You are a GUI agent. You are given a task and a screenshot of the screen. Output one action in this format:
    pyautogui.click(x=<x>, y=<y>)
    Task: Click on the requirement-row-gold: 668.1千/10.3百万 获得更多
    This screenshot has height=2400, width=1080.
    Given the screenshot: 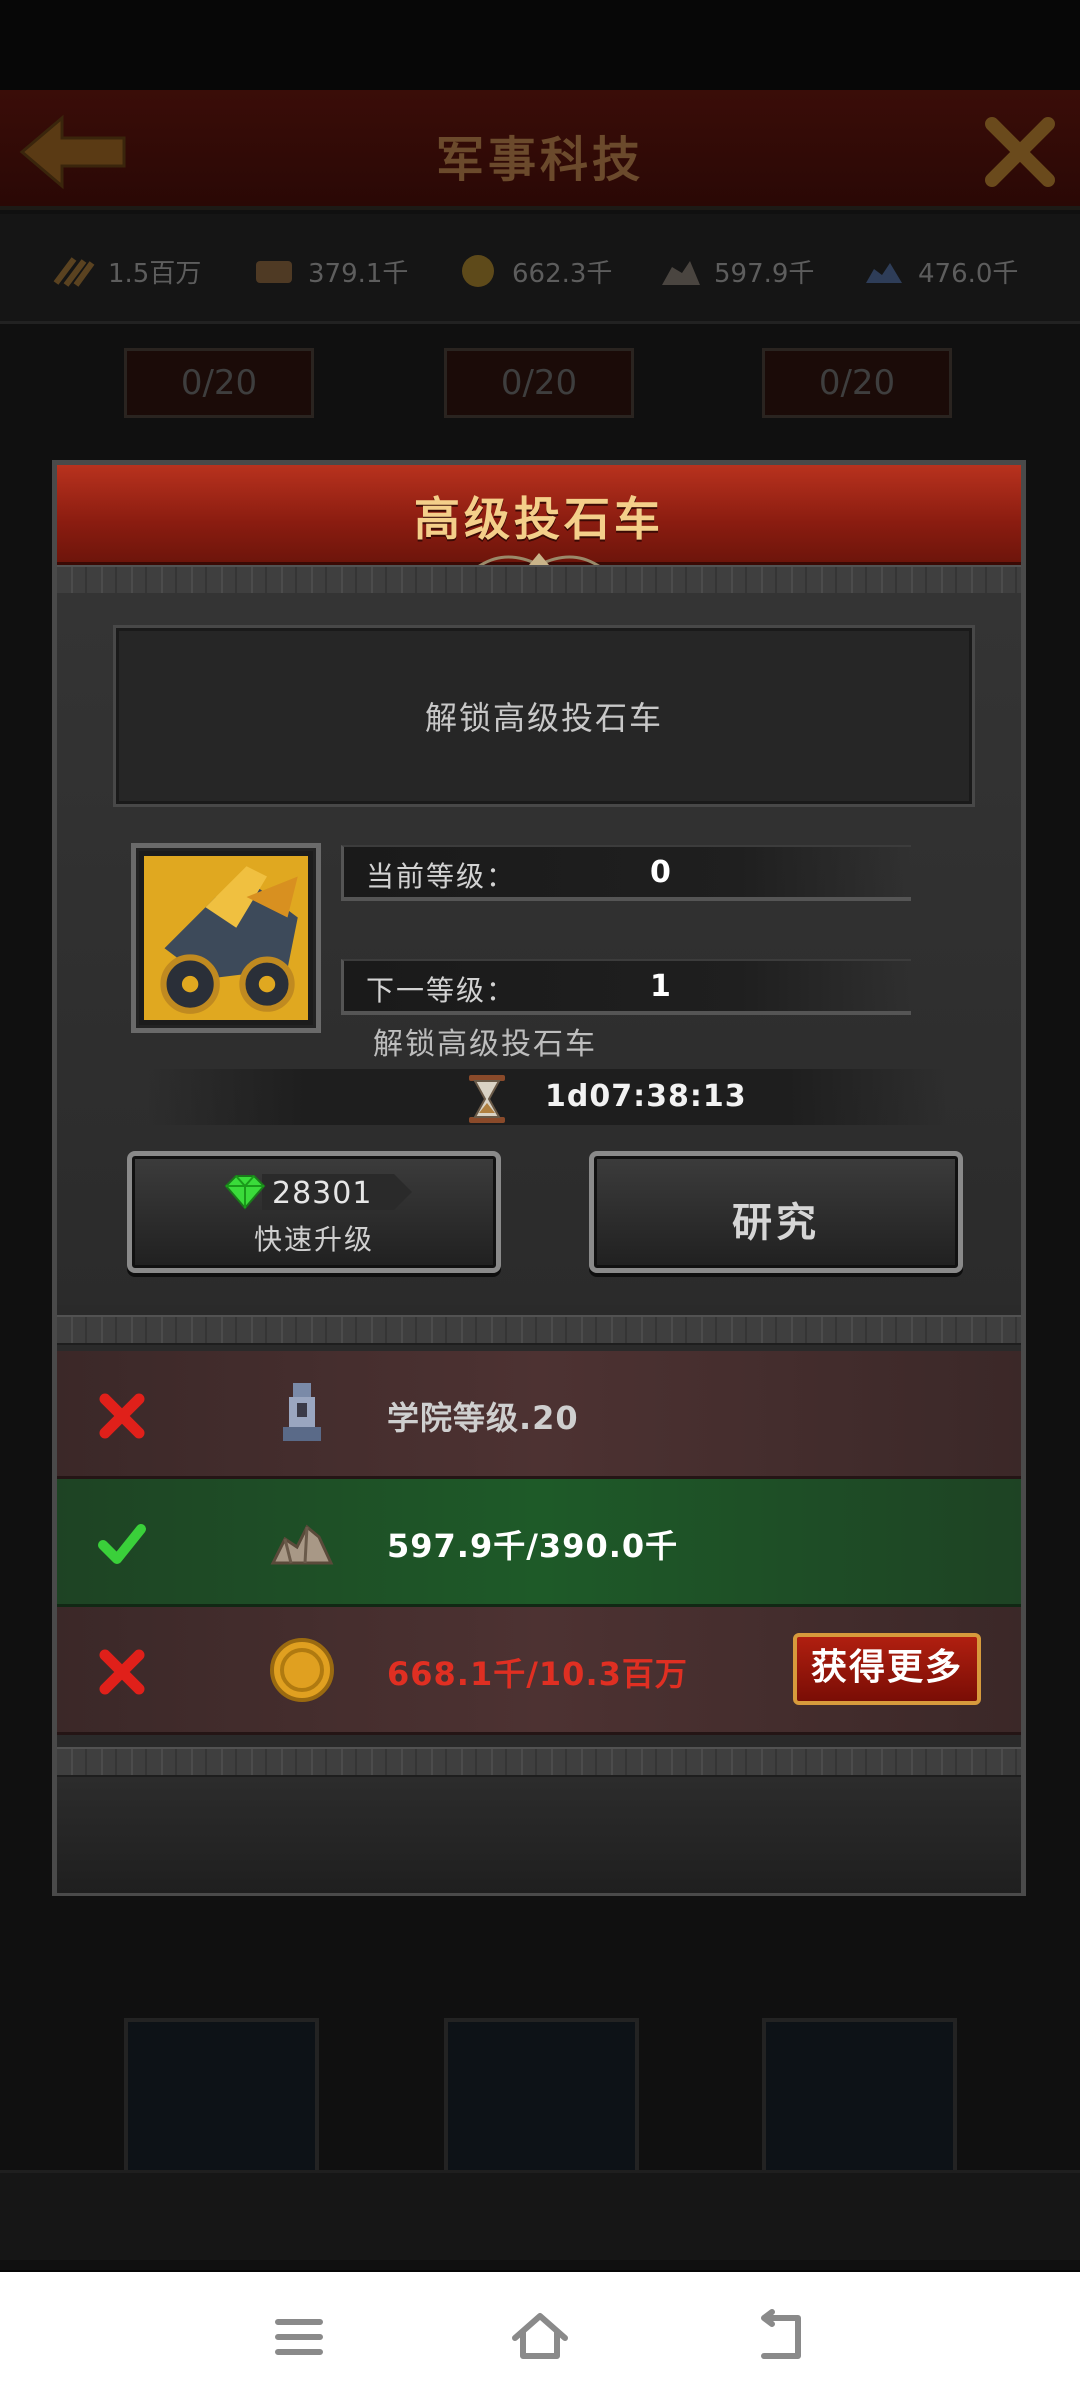 What is the action you would take?
    pyautogui.click(x=539, y=1671)
    